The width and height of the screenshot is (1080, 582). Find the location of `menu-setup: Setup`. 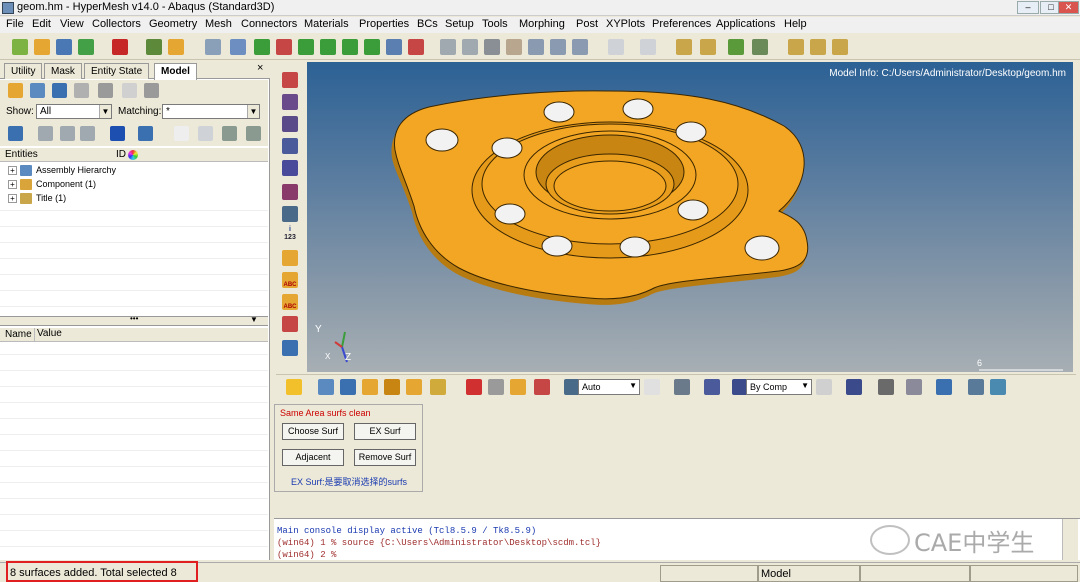

menu-setup: Setup is located at coordinates (459, 24).